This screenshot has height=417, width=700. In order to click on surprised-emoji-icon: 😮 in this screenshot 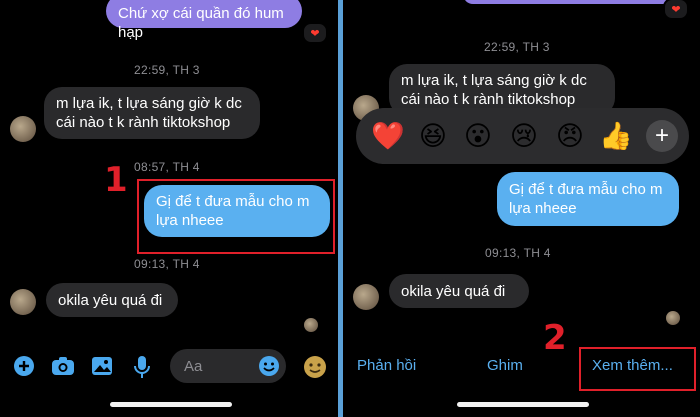, I will do `click(478, 136)`.